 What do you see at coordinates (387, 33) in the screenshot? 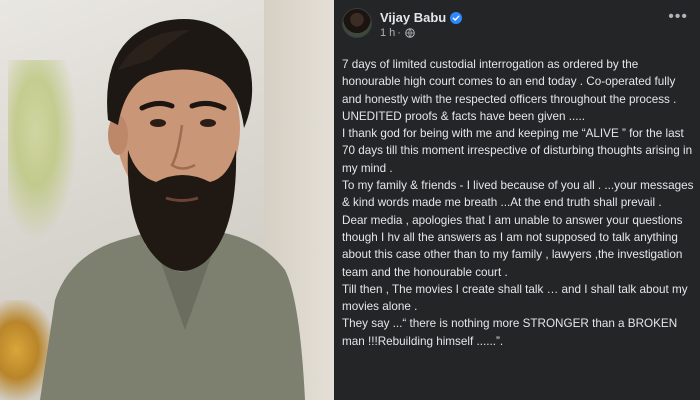
I see `post-time: 1 h` at bounding box center [387, 33].